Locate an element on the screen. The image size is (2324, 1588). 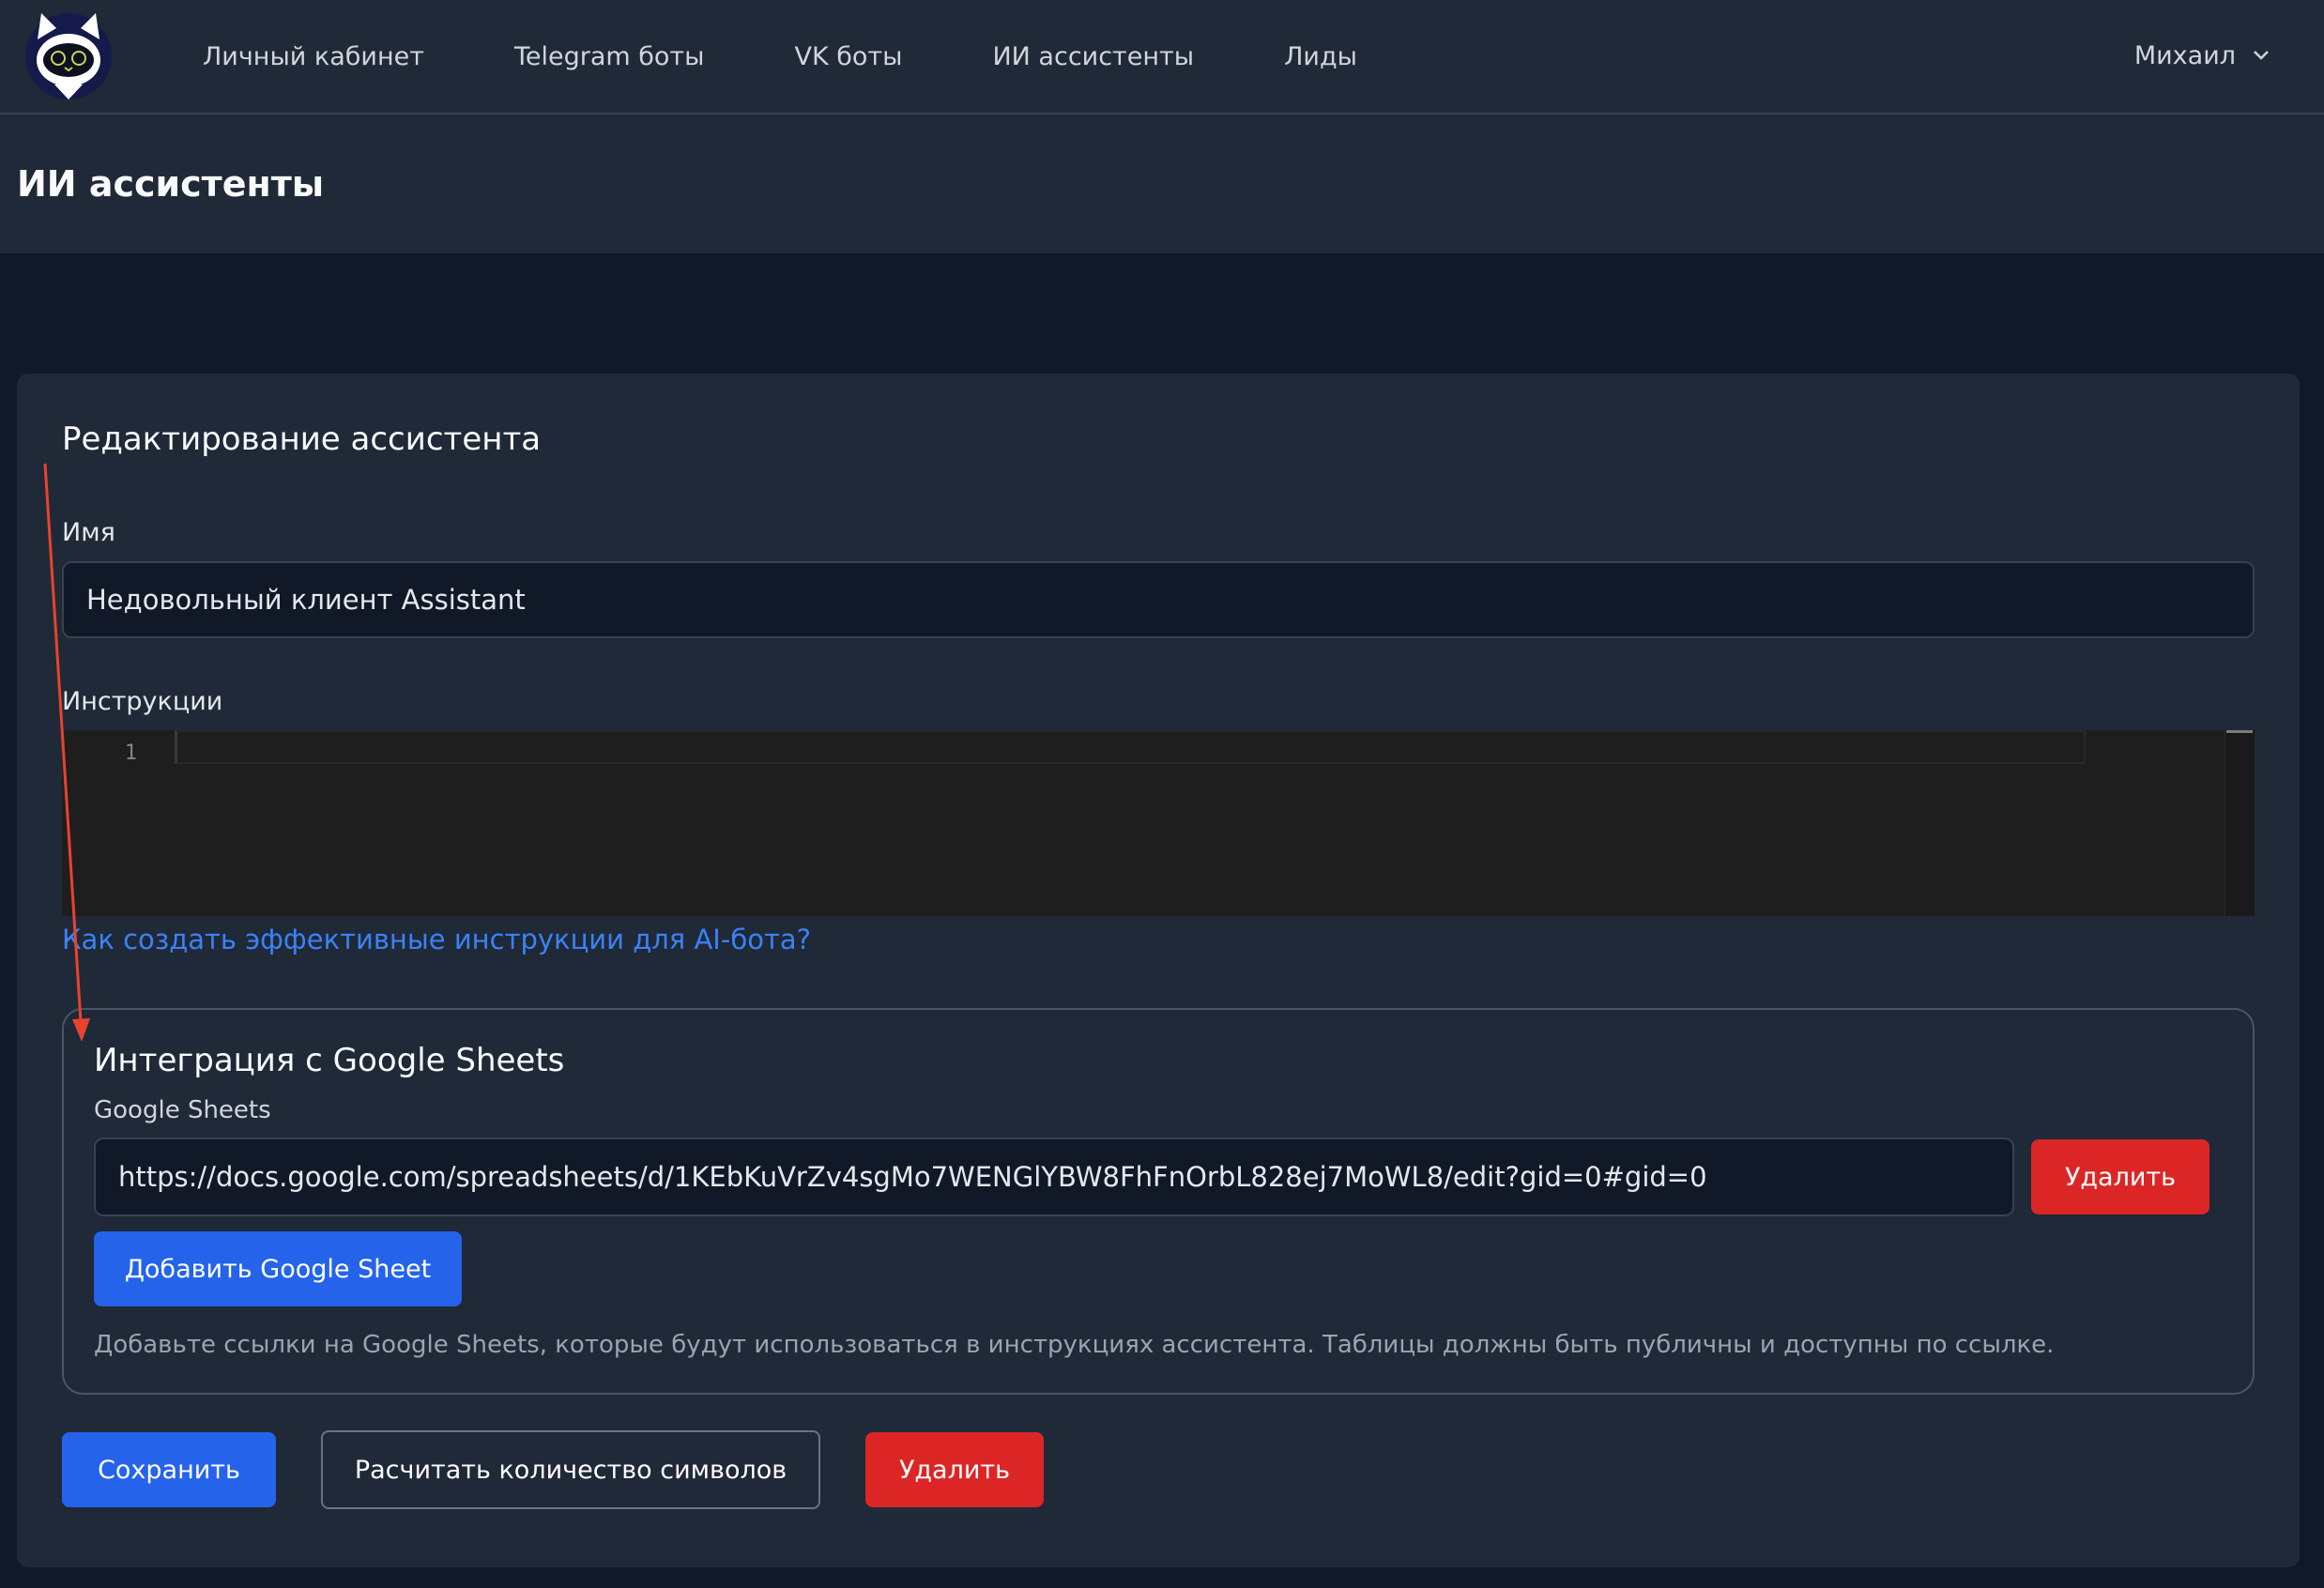
google-sheets-label: Google Sheets is located at coordinates (182, 1110).